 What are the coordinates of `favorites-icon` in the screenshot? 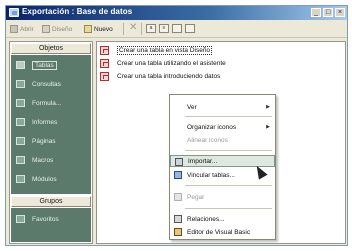 It's located at (20, 219).